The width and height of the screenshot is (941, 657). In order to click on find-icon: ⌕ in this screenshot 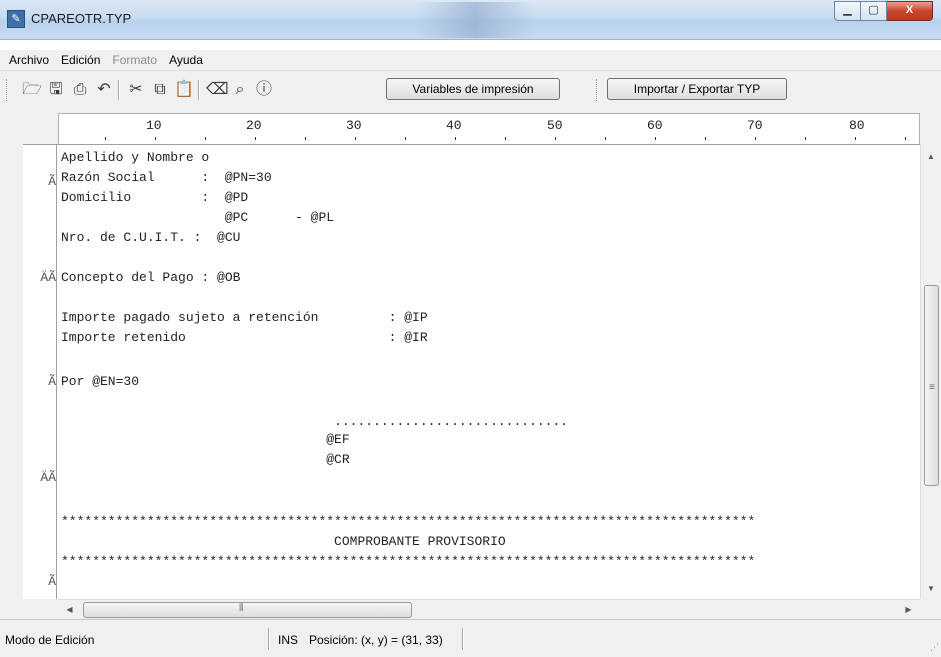, I will do `click(240, 90)`.